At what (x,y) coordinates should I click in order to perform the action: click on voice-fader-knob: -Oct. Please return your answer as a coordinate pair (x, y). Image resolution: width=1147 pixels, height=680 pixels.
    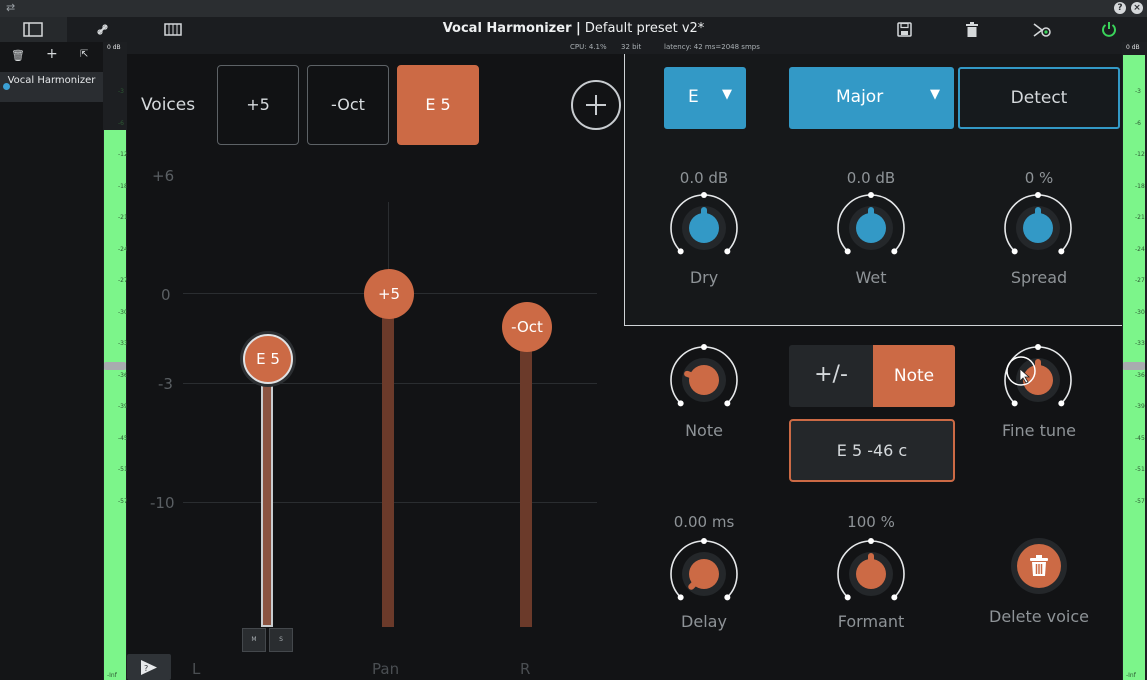
    Looking at the image, I should click on (527, 326).